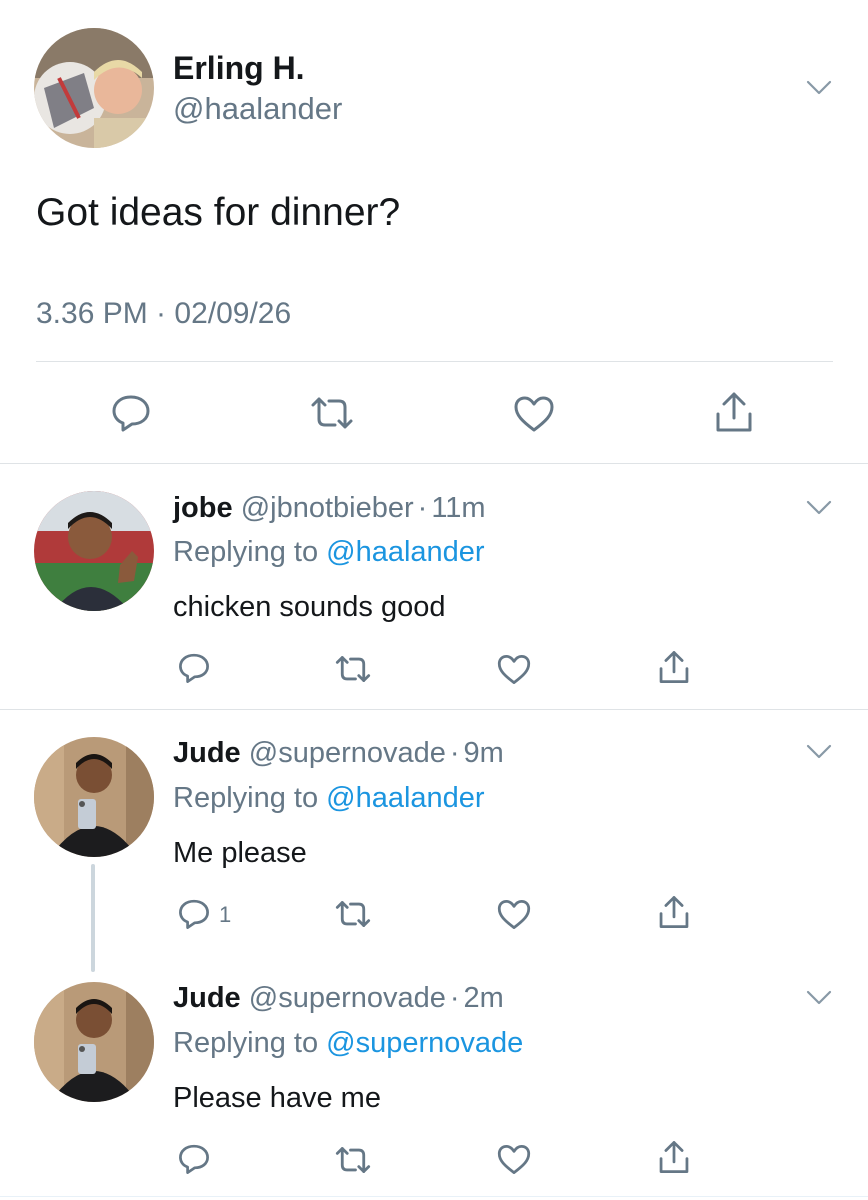  What do you see at coordinates (277, 1098) in the screenshot?
I see `reply-text: Please have me` at bounding box center [277, 1098].